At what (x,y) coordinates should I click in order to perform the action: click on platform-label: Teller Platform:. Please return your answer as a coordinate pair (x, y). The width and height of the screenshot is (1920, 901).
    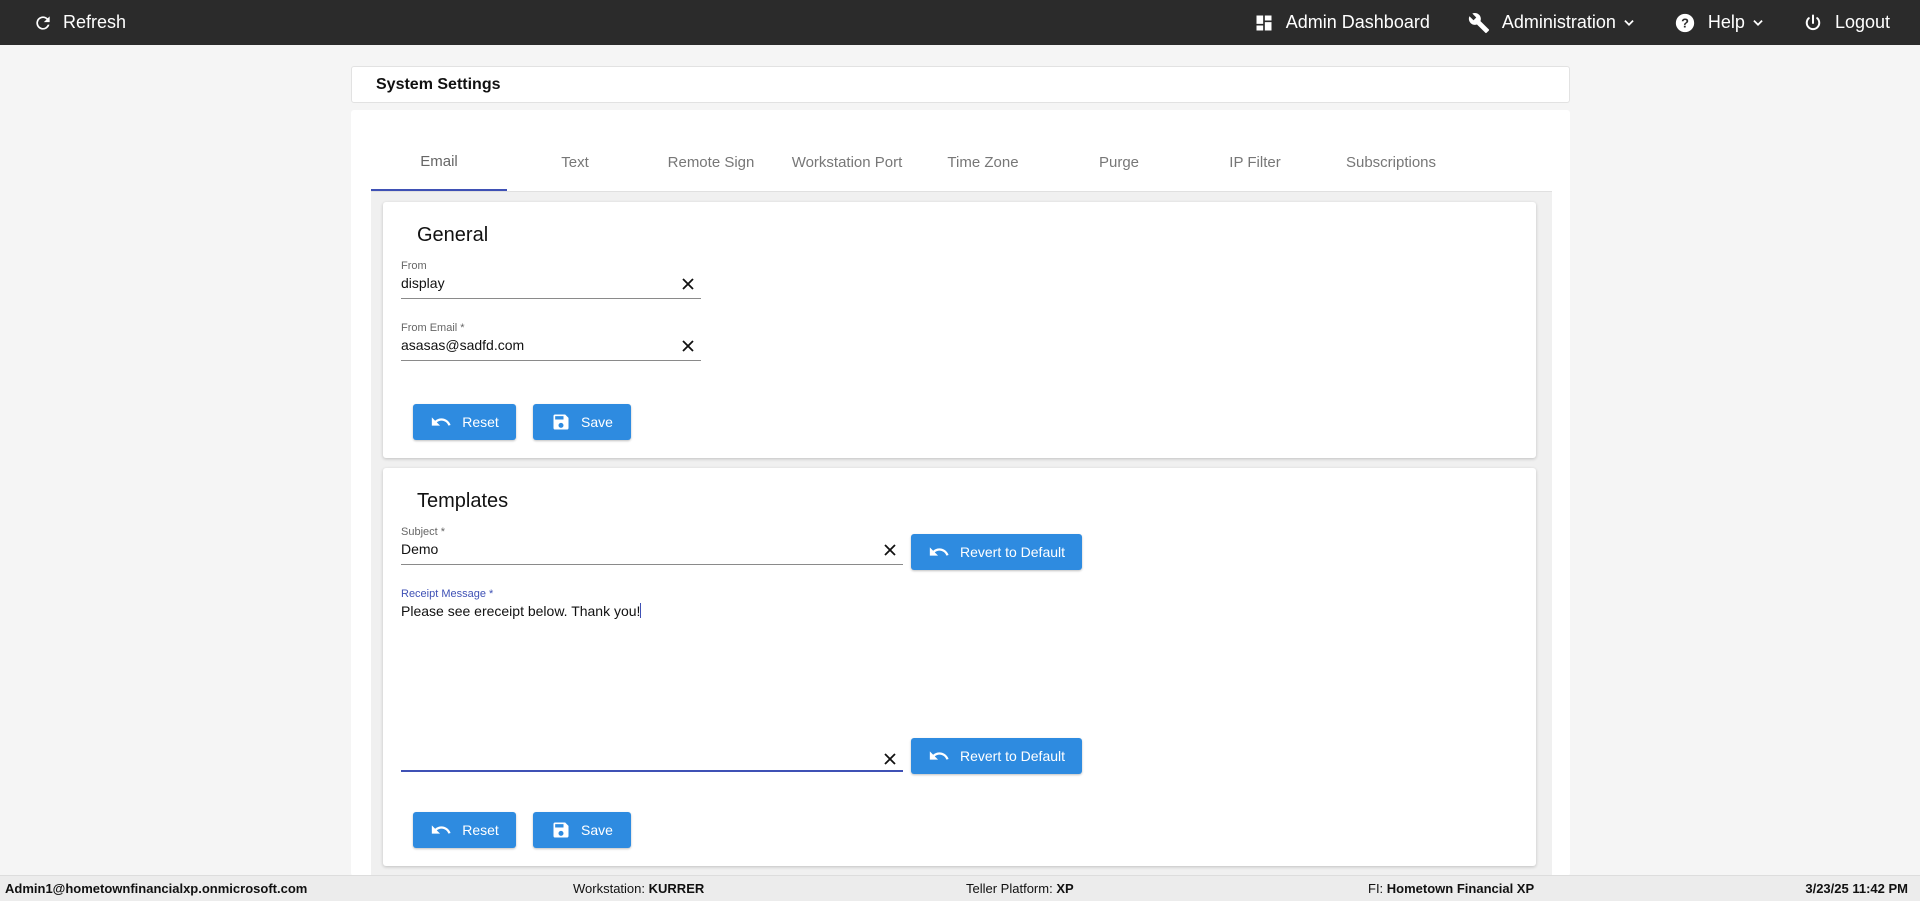
    Looking at the image, I should click on (1009, 888).